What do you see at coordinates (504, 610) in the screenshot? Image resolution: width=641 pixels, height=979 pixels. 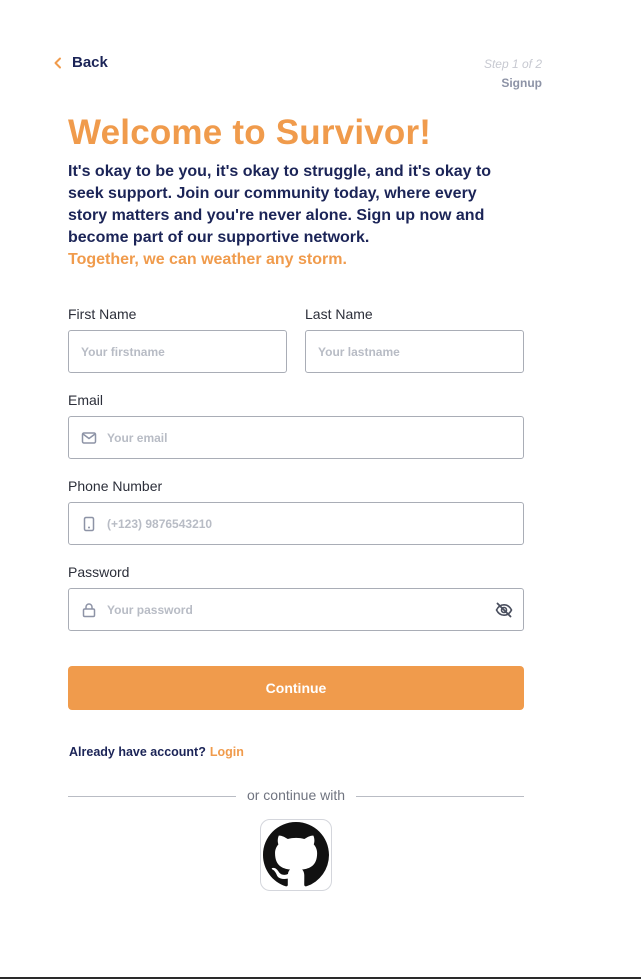 I see `eye-off-icon` at bounding box center [504, 610].